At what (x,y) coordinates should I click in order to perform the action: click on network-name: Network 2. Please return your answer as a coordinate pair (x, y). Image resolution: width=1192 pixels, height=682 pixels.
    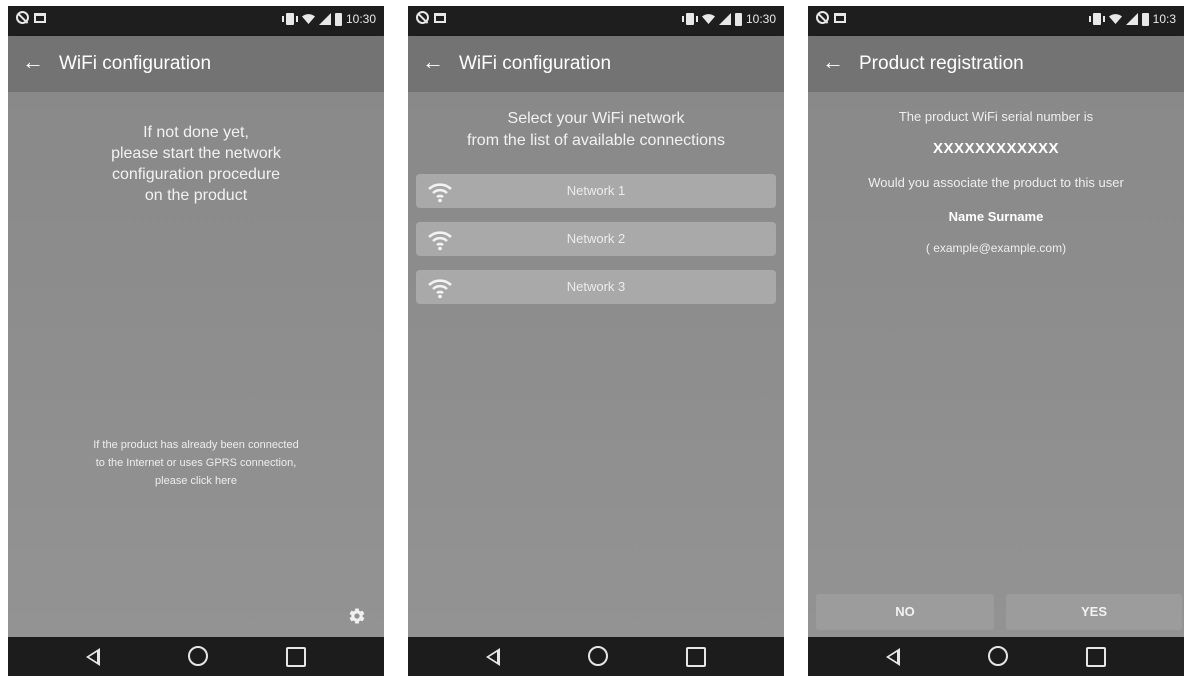
    Looking at the image, I should click on (596, 238).